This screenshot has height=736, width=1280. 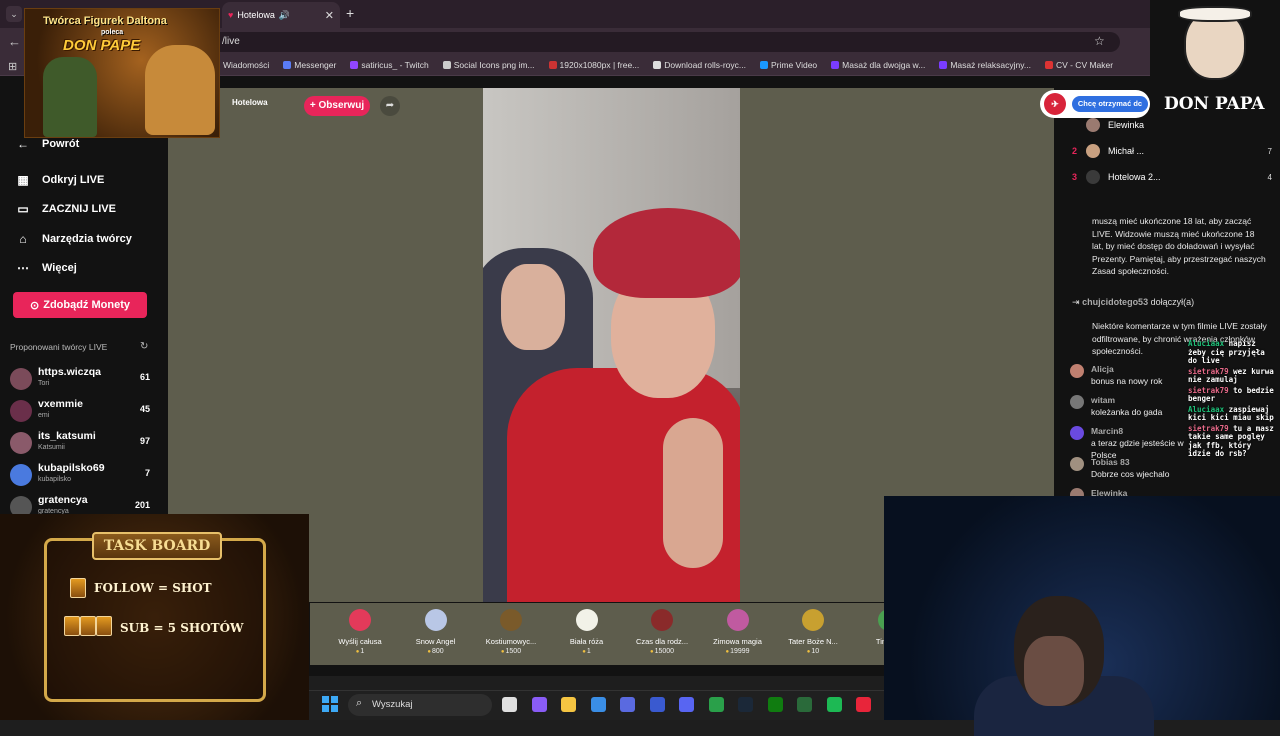 What do you see at coordinates (337, 106) in the screenshot?
I see `follow-button: + Obserwuj` at bounding box center [337, 106].